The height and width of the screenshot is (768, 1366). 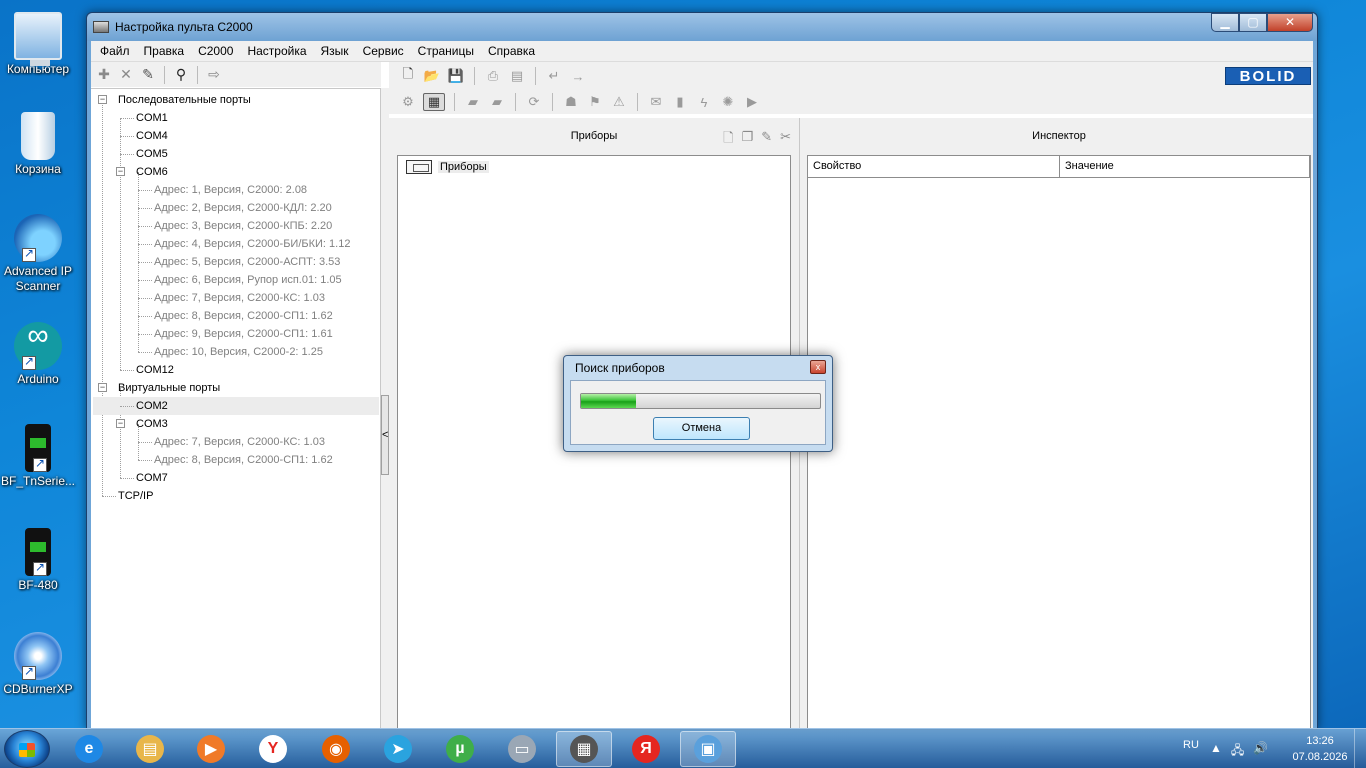 I want to click on tree-node-com5: COM5, so click(x=152, y=154).